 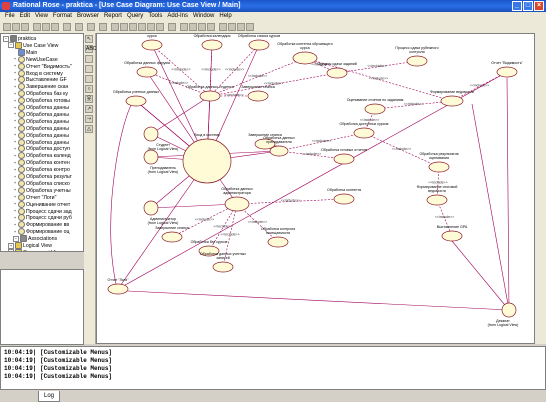 I want to click on vertical-scrollbar, so click(x=540, y=188).